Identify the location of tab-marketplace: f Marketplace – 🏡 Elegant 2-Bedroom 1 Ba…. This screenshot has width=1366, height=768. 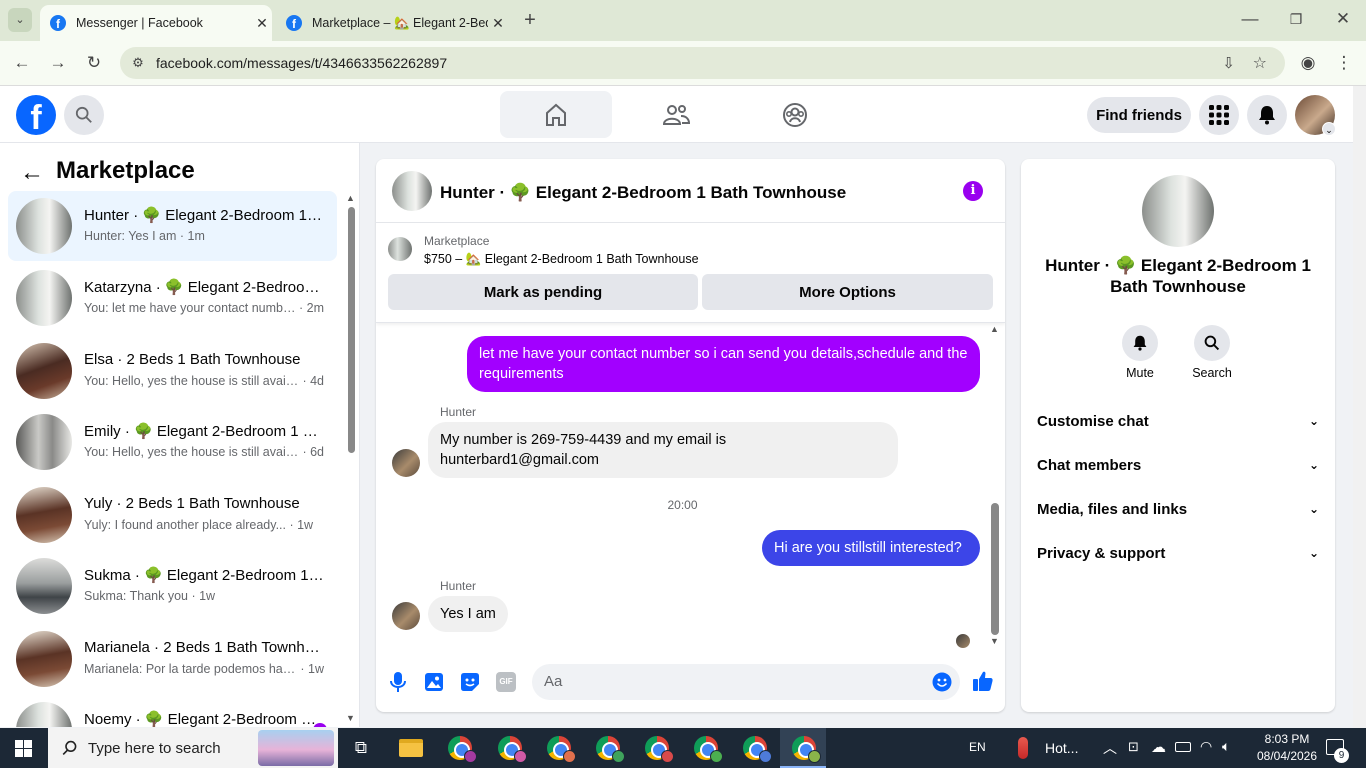
(392, 23).